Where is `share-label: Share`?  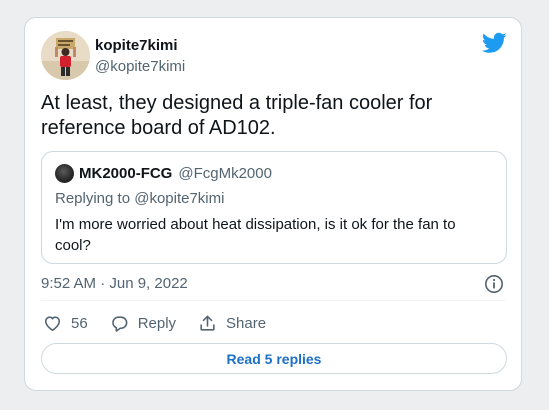 share-label: Share is located at coordinates (246, 323).